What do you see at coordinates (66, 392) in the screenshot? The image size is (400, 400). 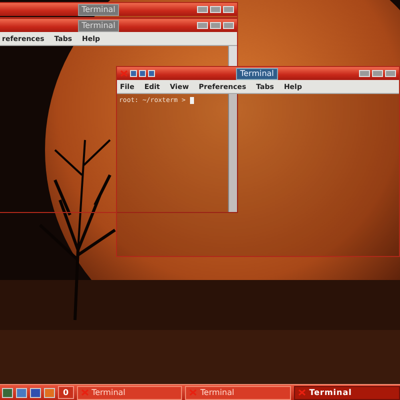 I see `workspace-switcher: 0` at bounding box center [66, 392].